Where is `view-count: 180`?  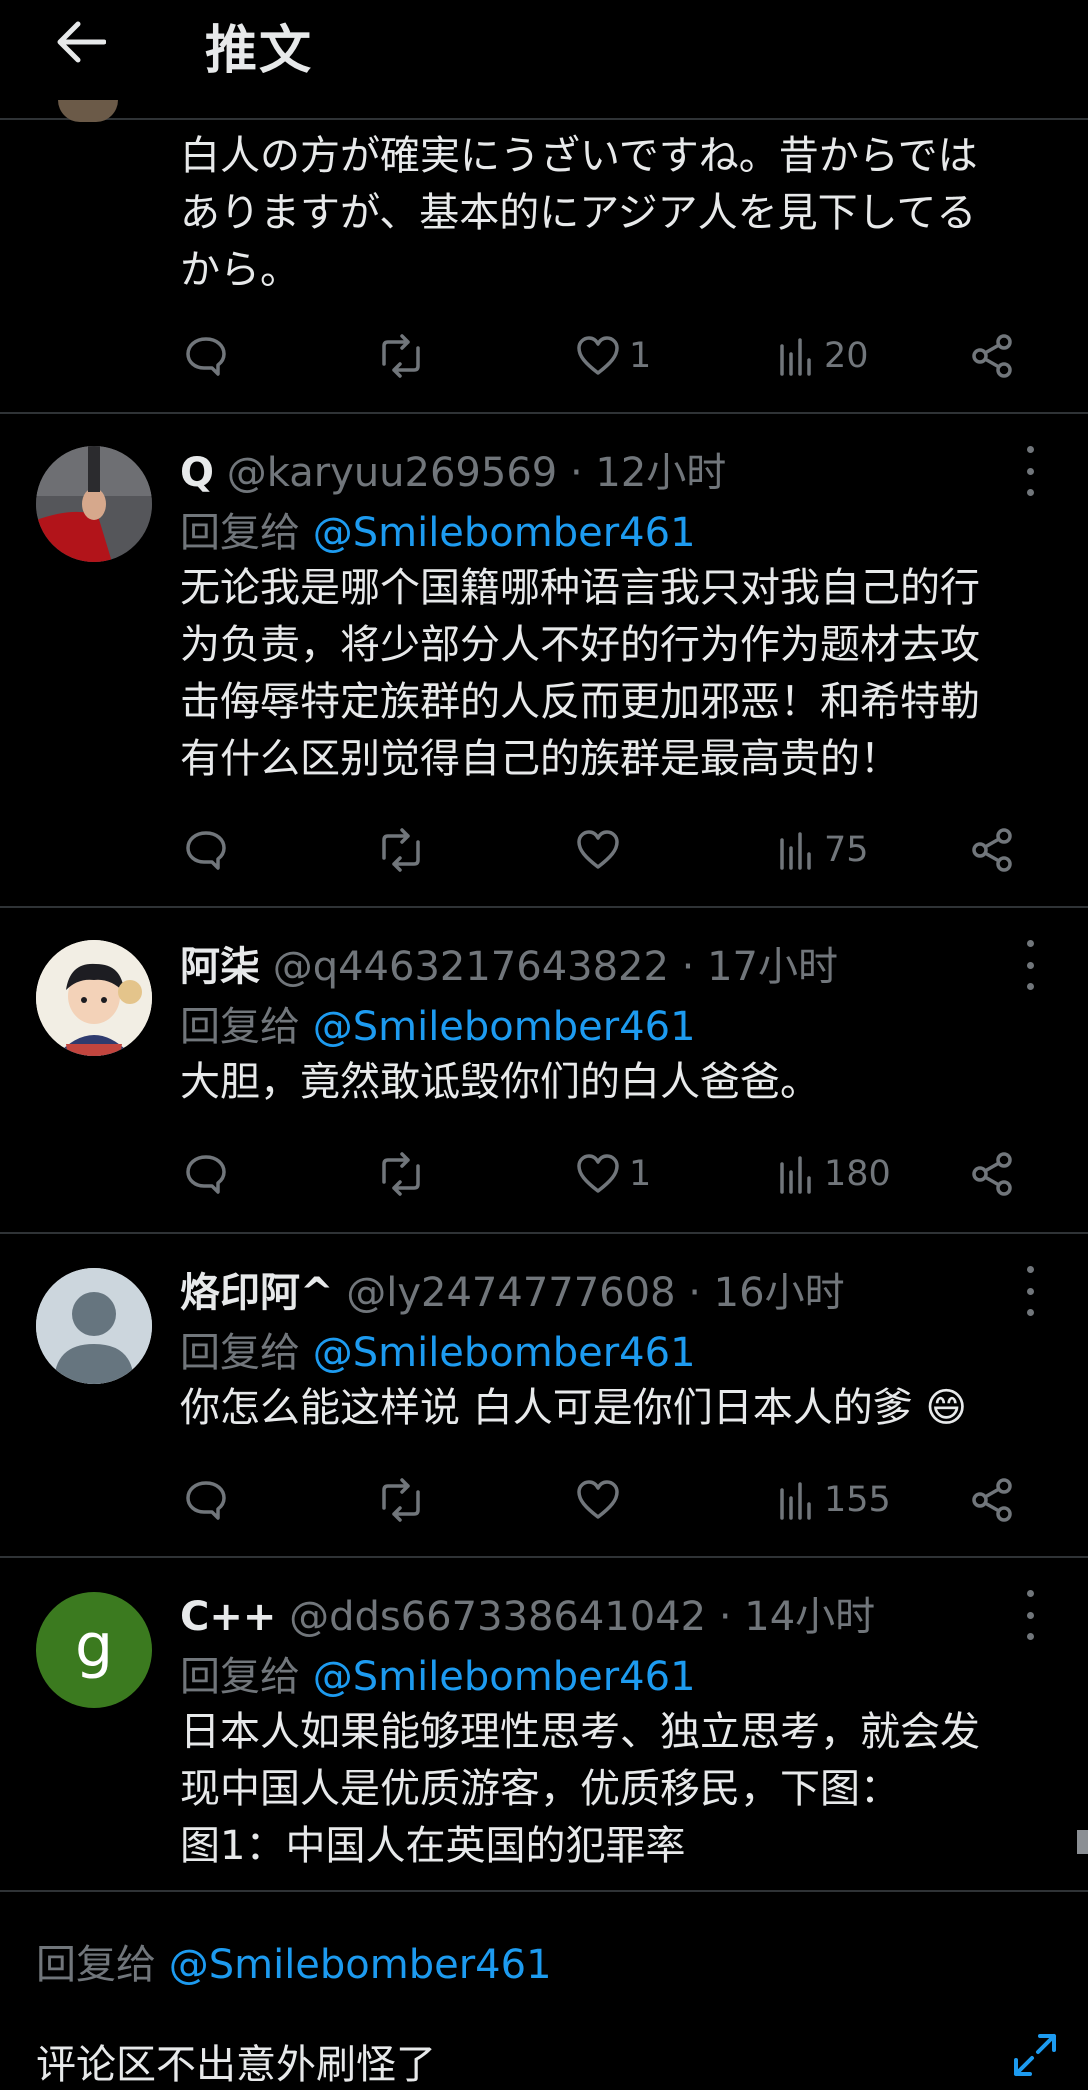 view-count: 180 is located at coordinates (857, 1174).